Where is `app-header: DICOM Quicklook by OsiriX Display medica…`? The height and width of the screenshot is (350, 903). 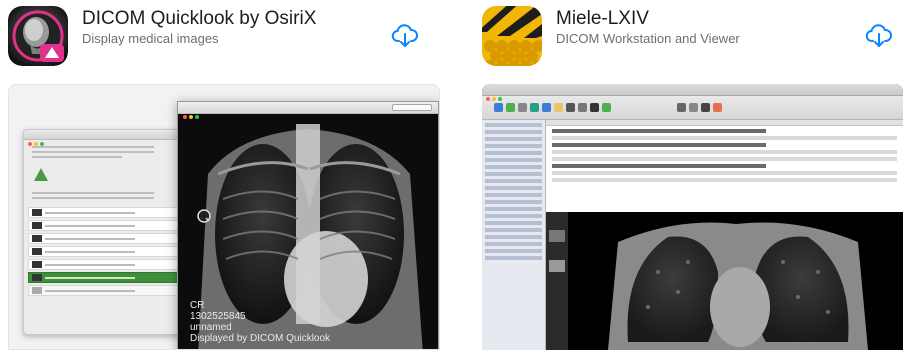
app-header: DICOM Quicklook by OsiriX Display medica… is located at coordinates (228, 40).